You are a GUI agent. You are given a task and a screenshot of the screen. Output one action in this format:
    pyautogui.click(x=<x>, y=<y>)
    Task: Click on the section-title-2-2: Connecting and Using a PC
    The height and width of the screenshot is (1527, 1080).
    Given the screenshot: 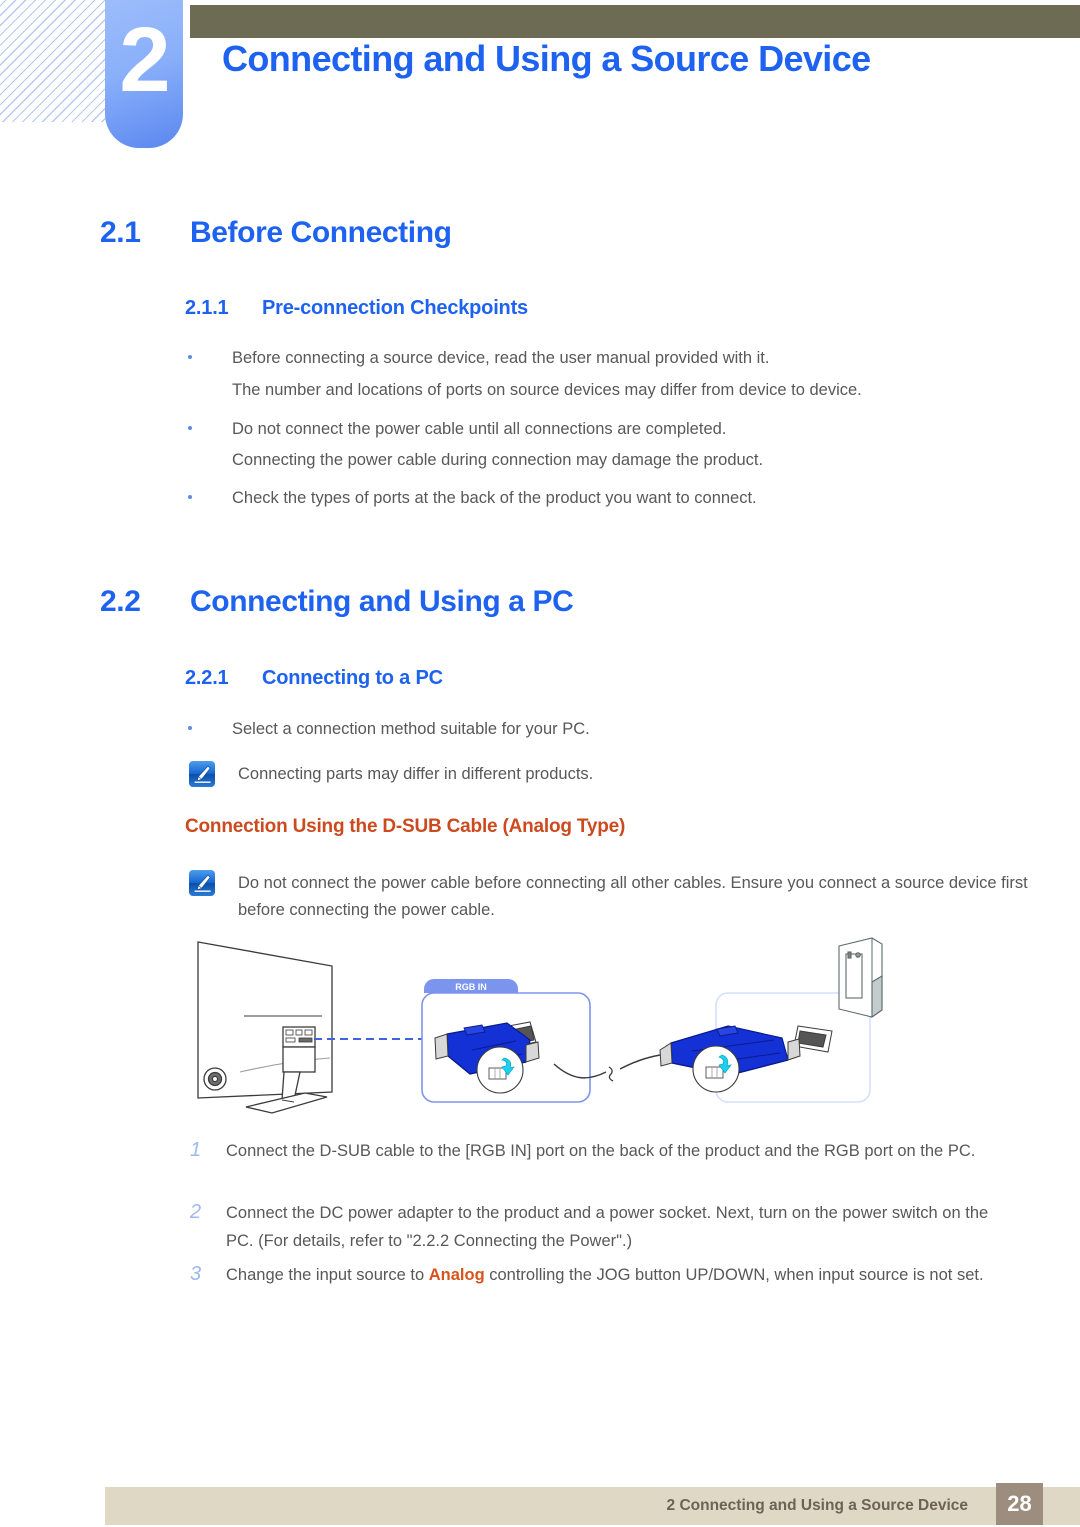 What is the action you would take?
    pyautogui.click(x=382, y=601)
    